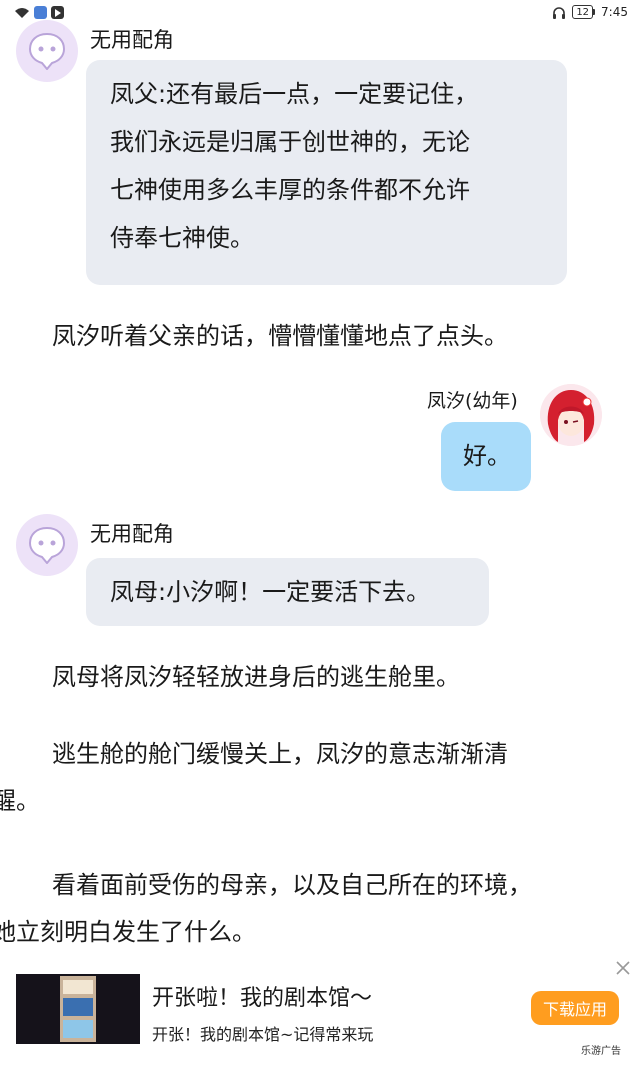  I want to click on ad-thumbnail, so click(78, 1009).